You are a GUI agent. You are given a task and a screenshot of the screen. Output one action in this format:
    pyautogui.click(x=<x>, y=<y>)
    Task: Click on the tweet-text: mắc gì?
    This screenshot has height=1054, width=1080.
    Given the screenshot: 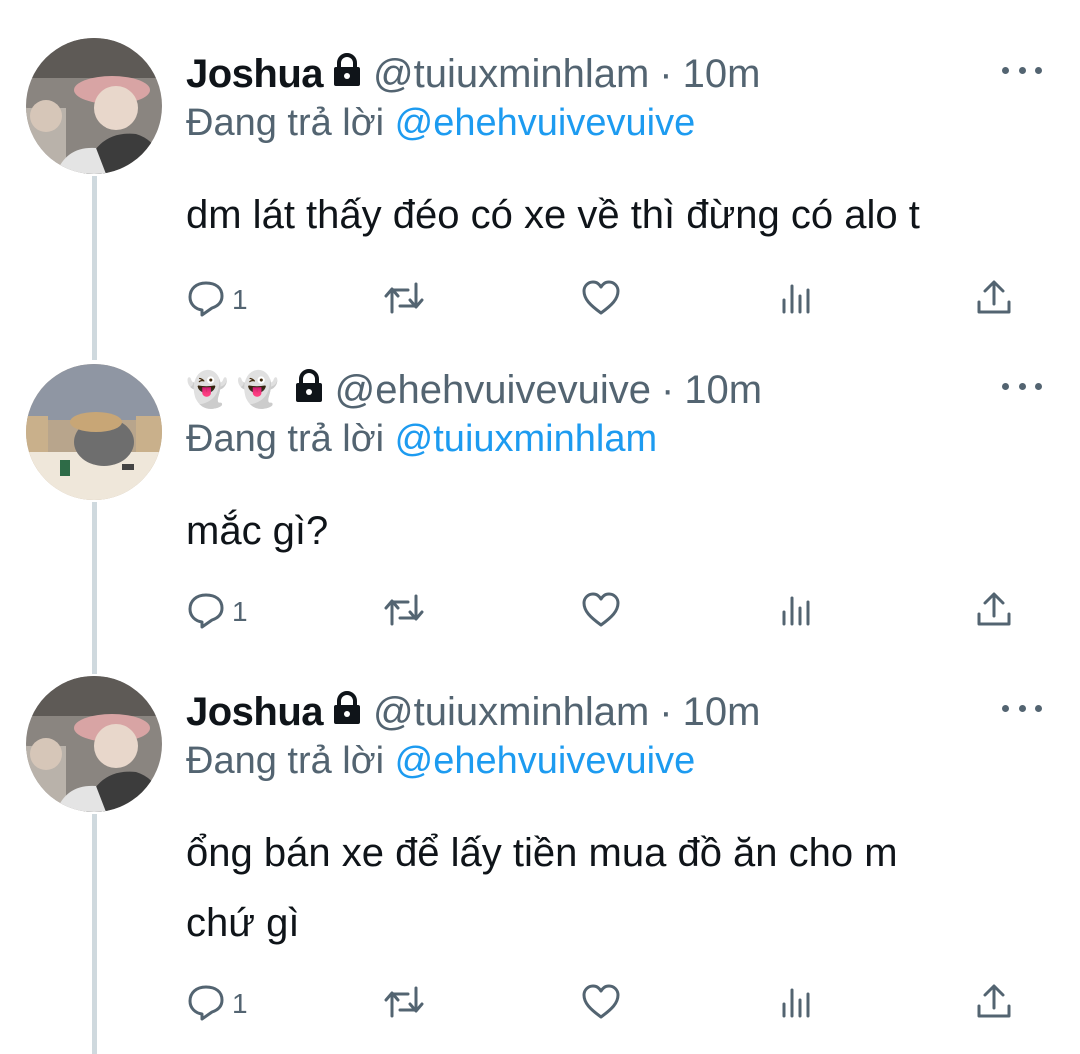 What is the action you would take?
    pyautogui.click(x=257, y=531)
    